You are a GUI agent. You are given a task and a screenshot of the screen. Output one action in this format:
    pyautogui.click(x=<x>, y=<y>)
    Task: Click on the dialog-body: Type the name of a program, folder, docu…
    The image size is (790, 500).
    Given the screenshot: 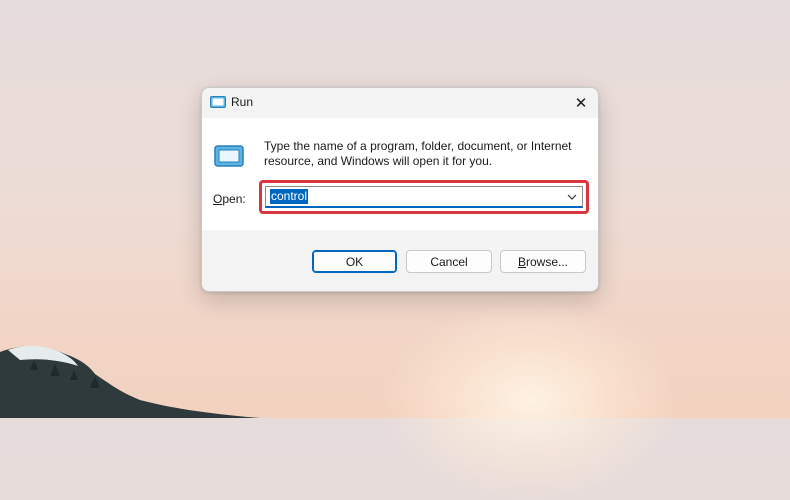 What is the action you would take?
    pyautogui.click(x=400, y=174)
    